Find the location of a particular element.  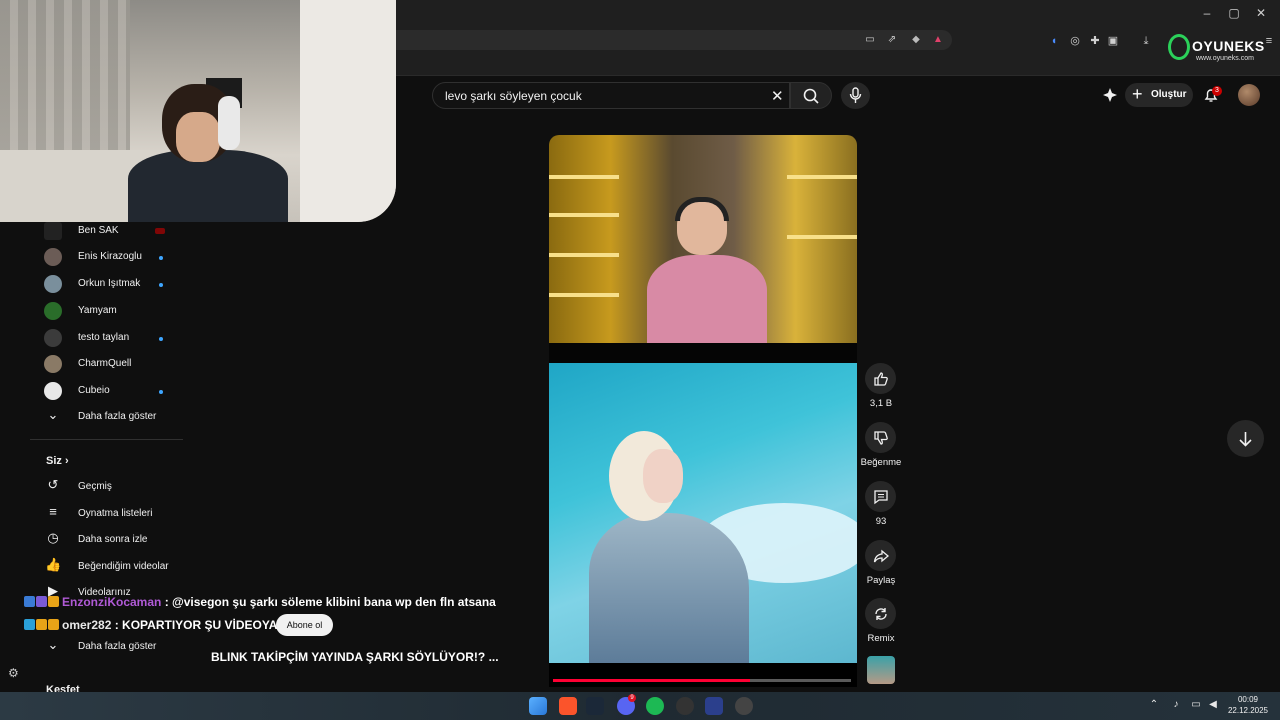

sidebar-item-label: Cubeio is located at coordinates (94, 390).